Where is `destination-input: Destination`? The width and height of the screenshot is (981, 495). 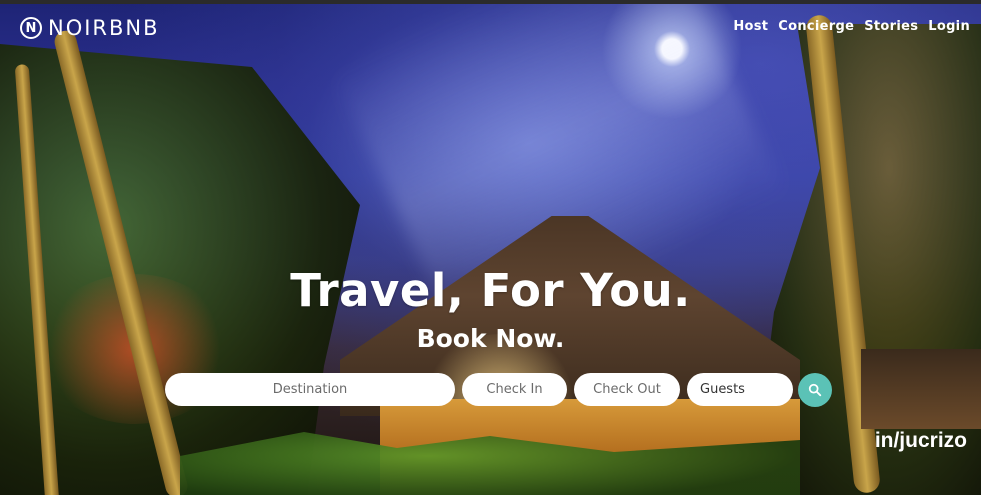 destination-input: Destination is located at coordinates (310, 389).